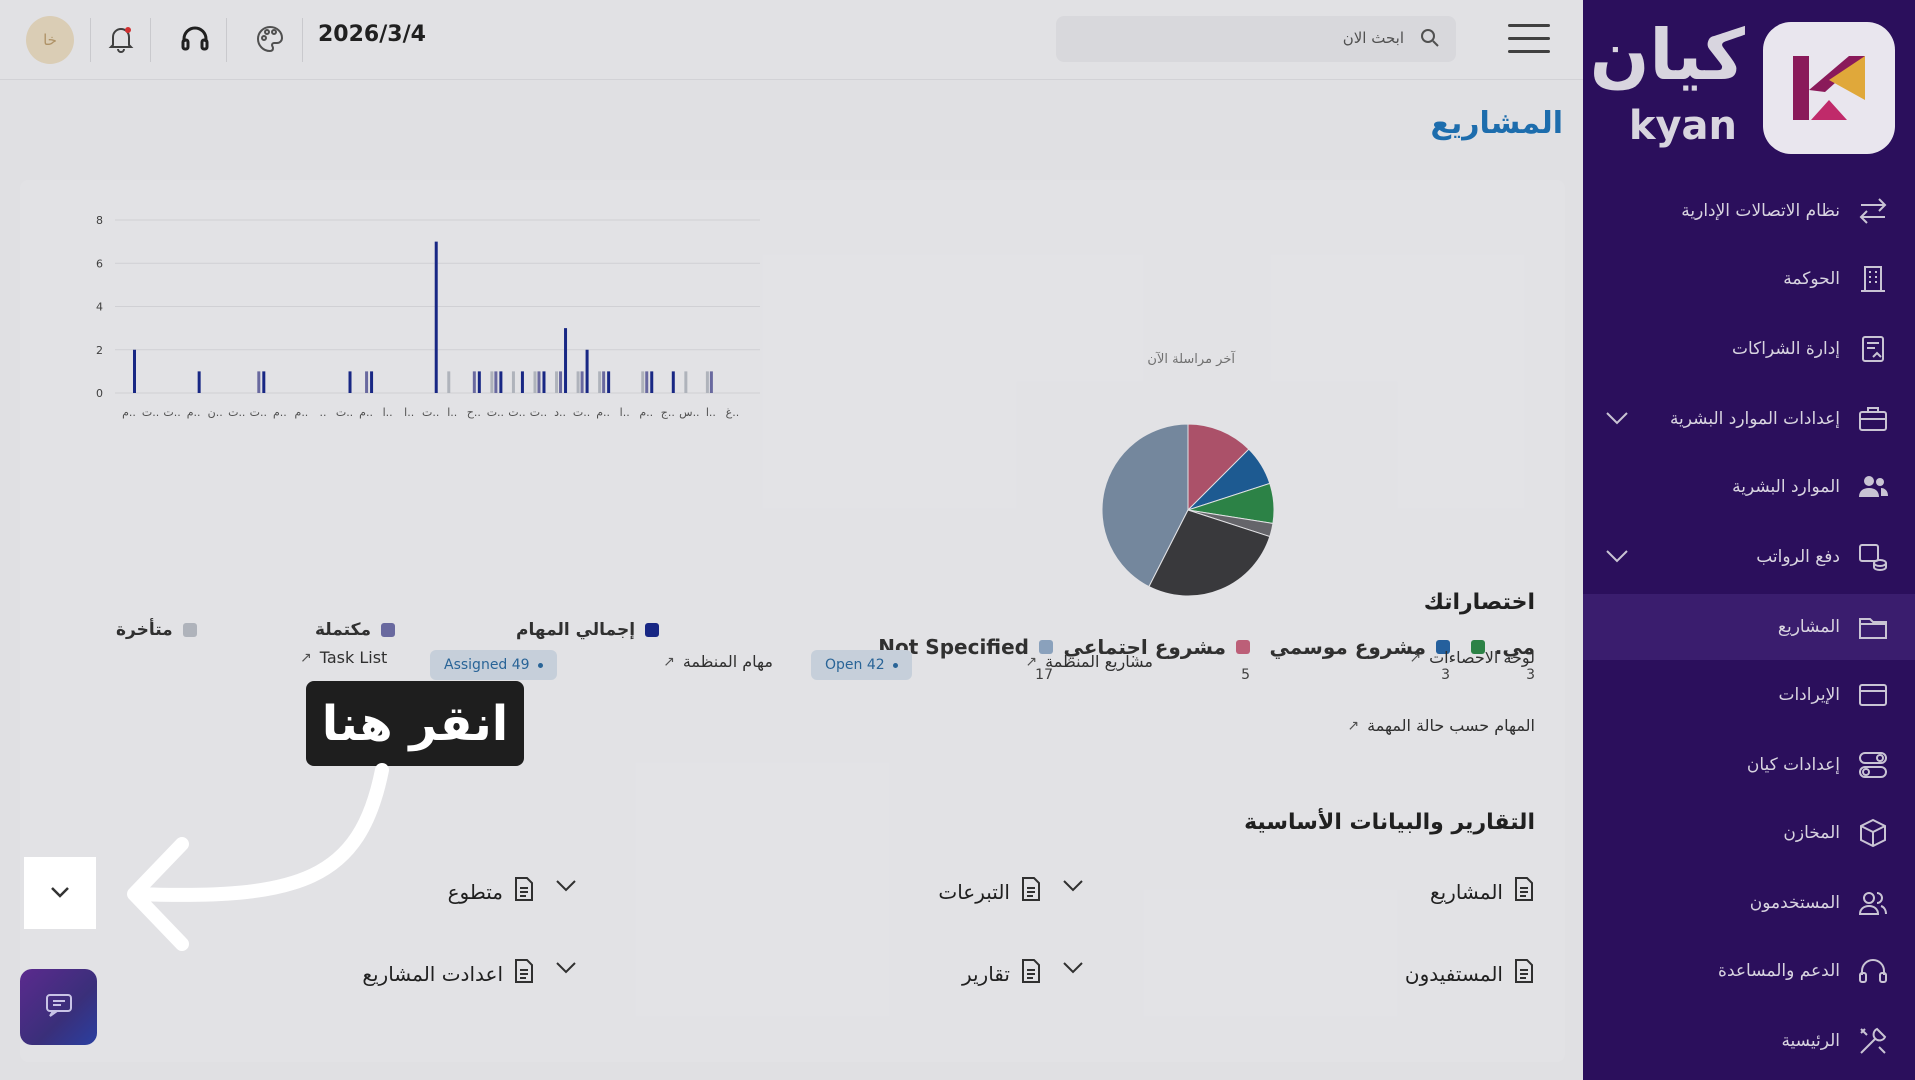 The width and height of the screenshot is (1915, 1080). Describe the element at coordinates (1529, 39) in the screenshot. I see `menu-icon` at that location.